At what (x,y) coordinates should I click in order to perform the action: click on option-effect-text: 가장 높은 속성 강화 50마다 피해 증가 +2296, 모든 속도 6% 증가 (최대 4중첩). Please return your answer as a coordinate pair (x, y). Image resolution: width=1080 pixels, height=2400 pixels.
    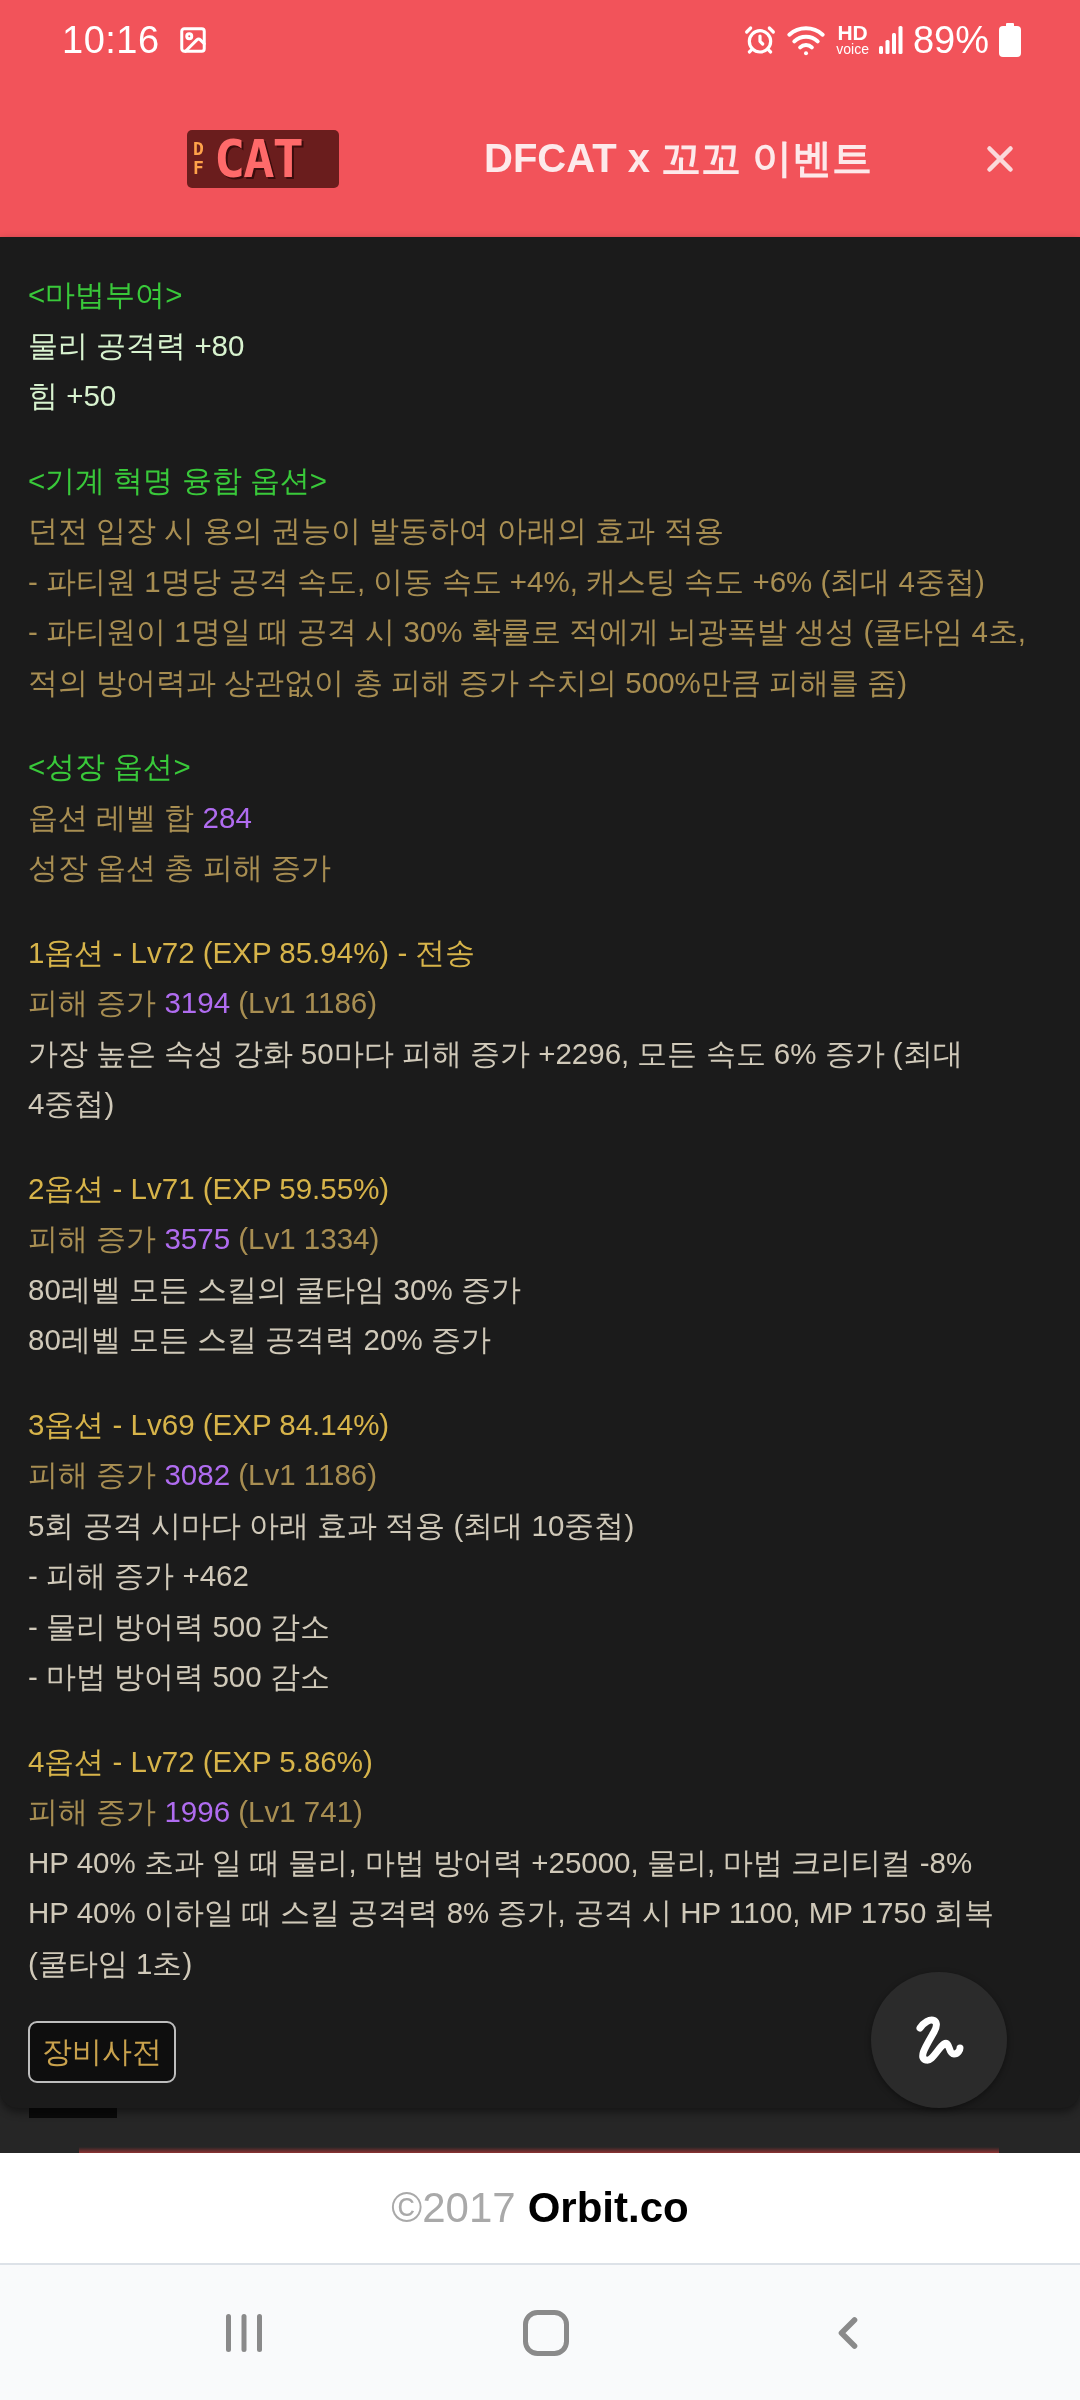
    Looking at the image, I should click on (495, 1078).